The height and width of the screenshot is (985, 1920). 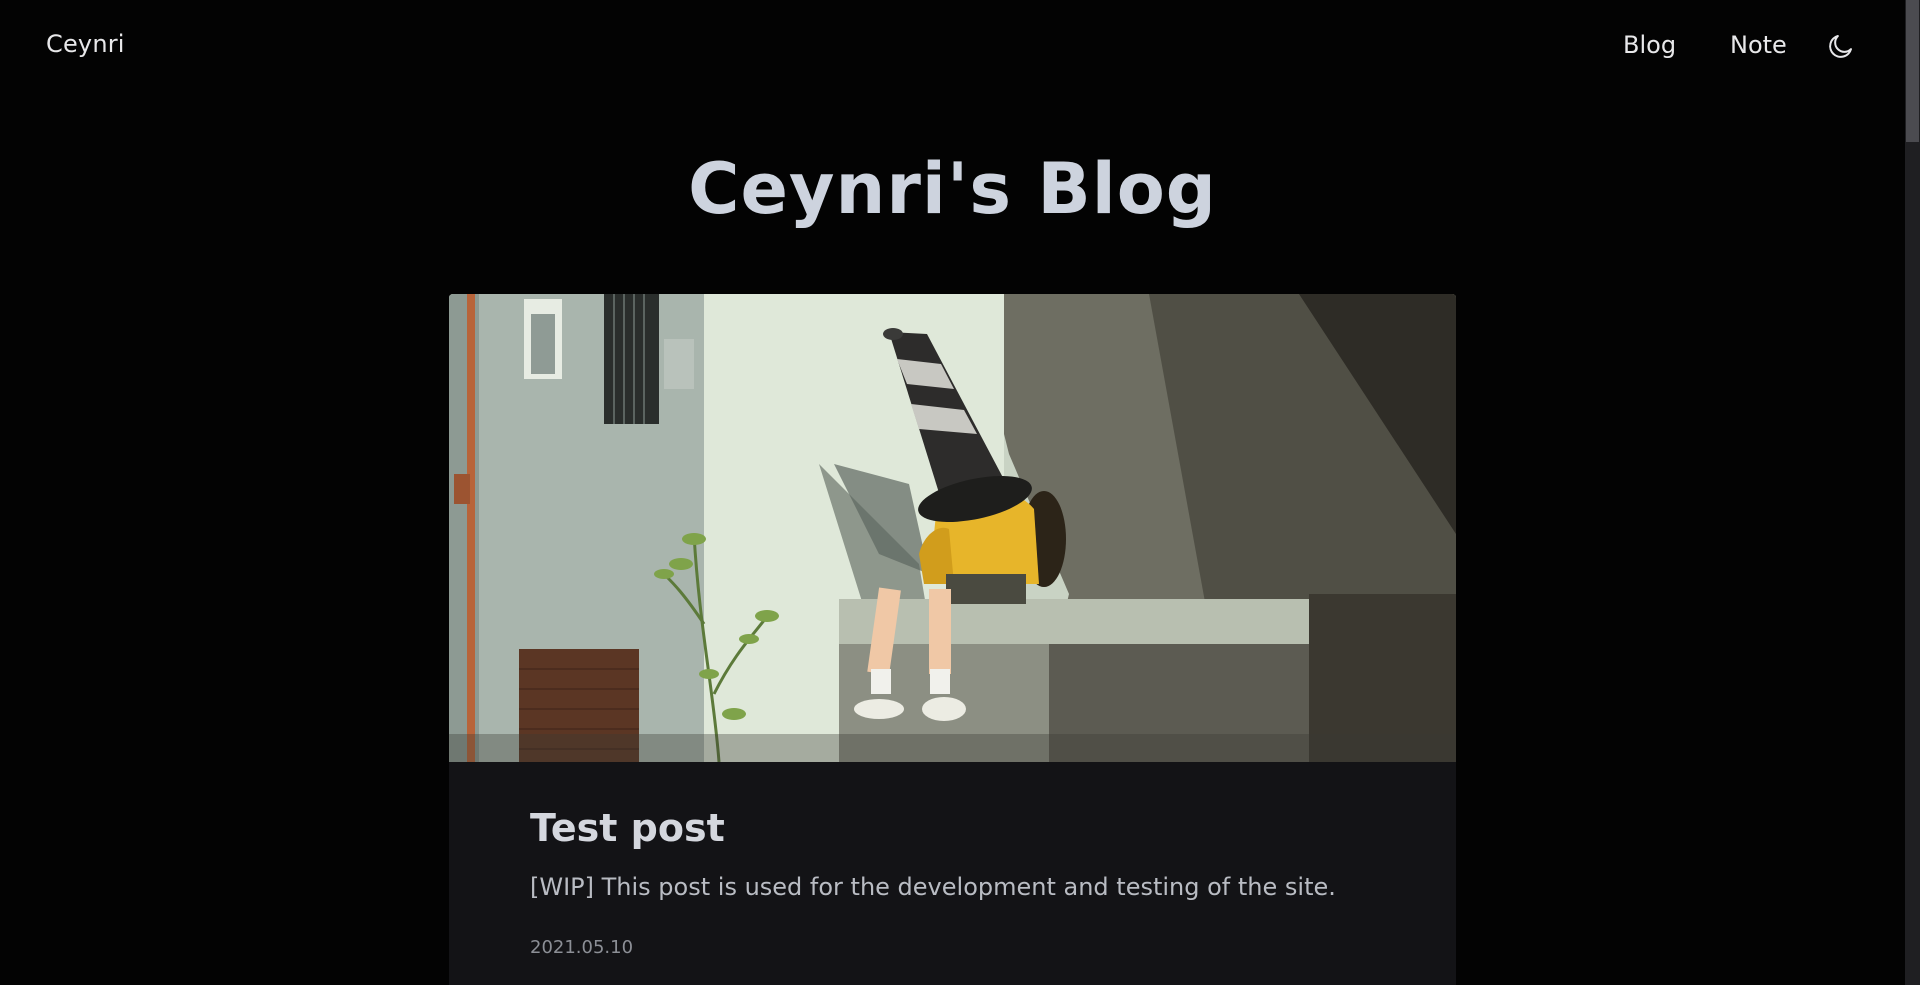 What do you see at coordinates (1649, 45) in the screenshot?
I see `nav-blog-link: Blog` at bounding box center [1649, 45].